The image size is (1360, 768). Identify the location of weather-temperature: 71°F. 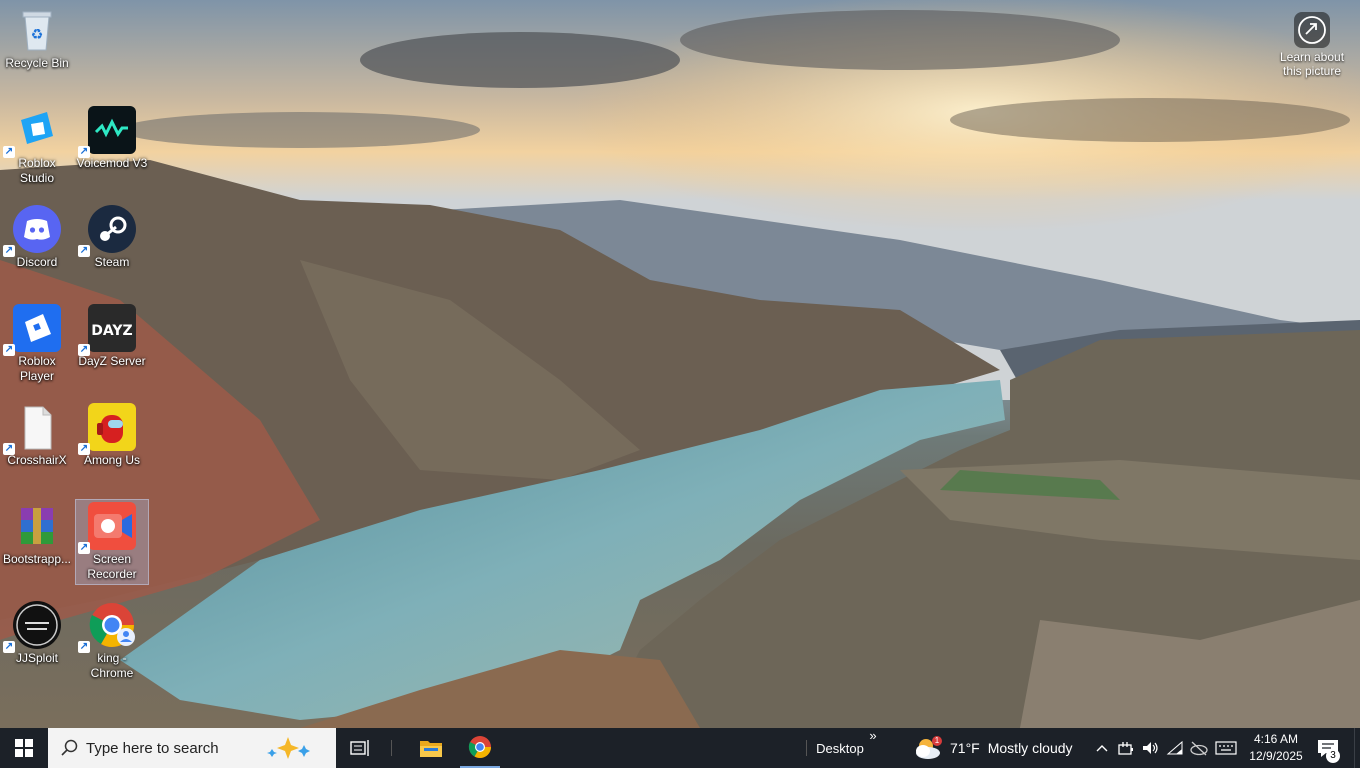
(965, 748).